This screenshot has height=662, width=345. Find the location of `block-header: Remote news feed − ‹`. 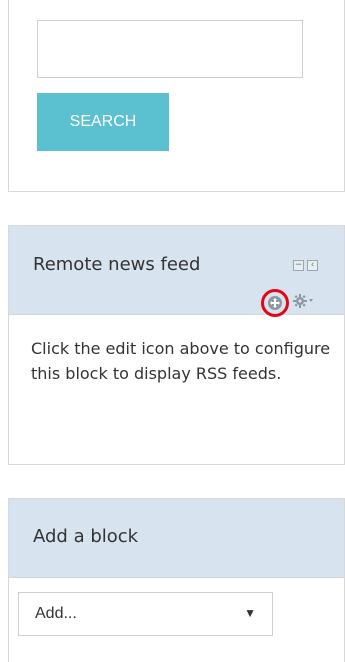

block-header: Remote news feed − ‹ is located at coordinates (176, 271).